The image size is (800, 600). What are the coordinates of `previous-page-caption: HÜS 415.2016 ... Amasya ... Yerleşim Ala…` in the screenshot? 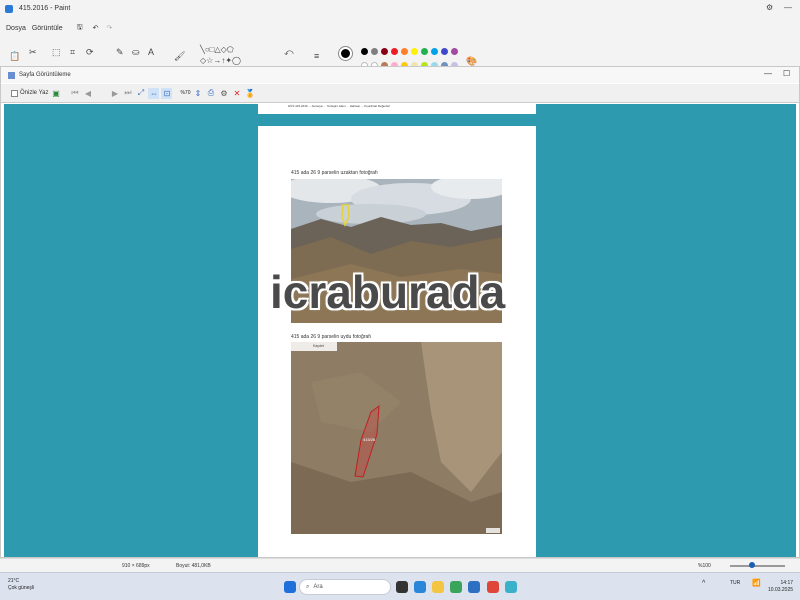 It's located at (339, 106).